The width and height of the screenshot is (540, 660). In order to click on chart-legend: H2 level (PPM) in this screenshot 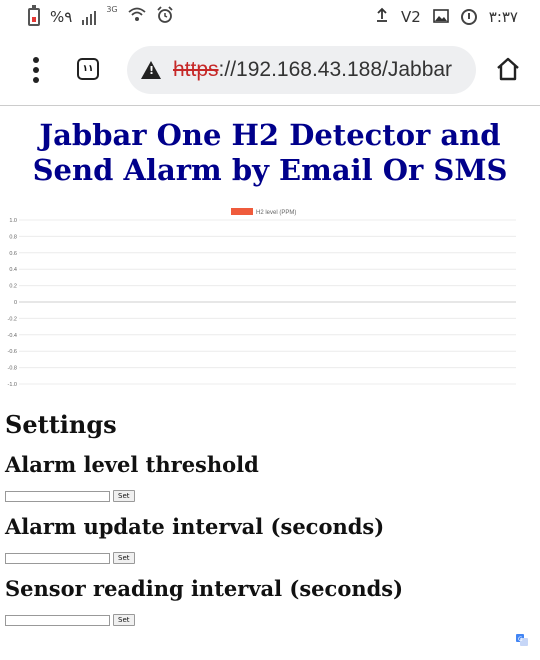, I will do `click(263, 212)`.